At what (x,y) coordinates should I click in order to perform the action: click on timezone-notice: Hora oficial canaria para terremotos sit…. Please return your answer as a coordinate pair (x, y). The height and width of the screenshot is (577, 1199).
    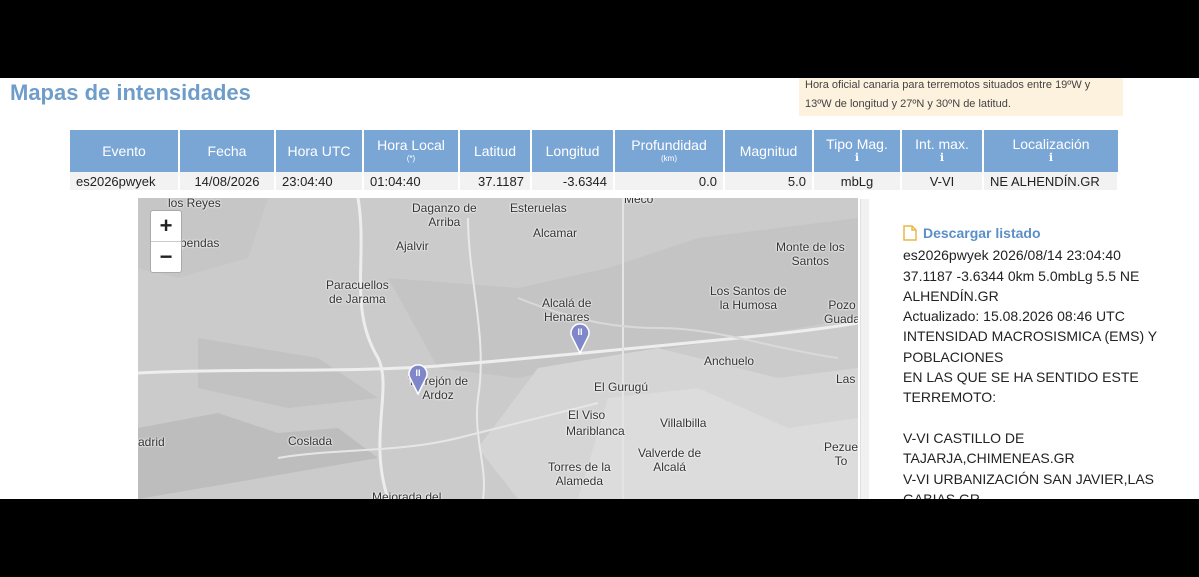
    Looking at the image, I should click on (961, 97).